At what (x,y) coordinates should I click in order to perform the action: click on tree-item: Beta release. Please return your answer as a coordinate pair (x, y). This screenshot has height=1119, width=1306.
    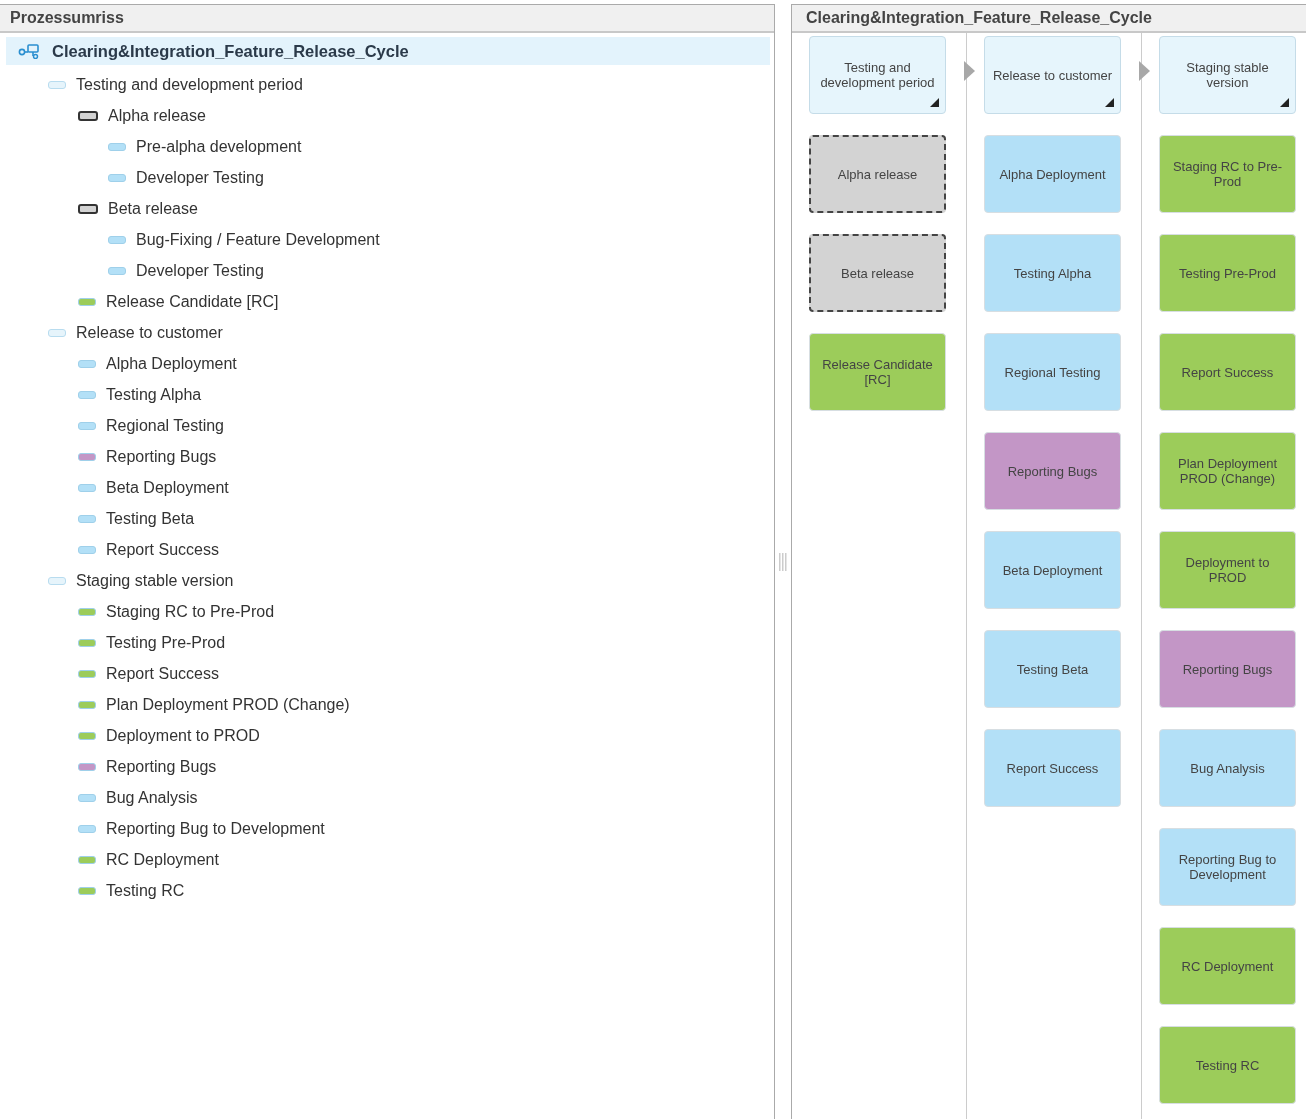
    Looking at the image, I should click on (388, 208).